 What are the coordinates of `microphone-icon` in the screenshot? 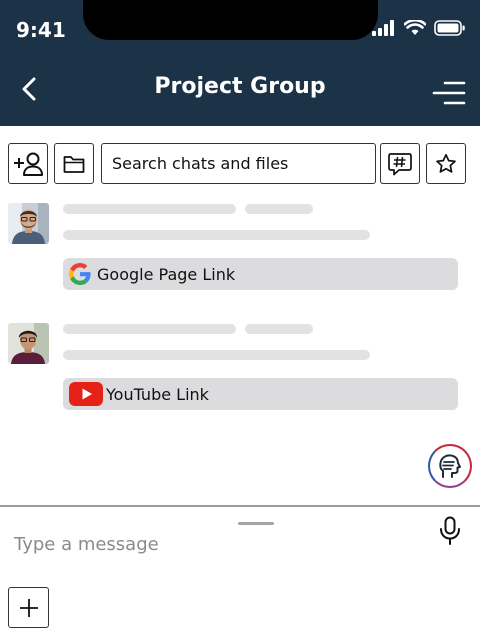 It's located at (450, 530).